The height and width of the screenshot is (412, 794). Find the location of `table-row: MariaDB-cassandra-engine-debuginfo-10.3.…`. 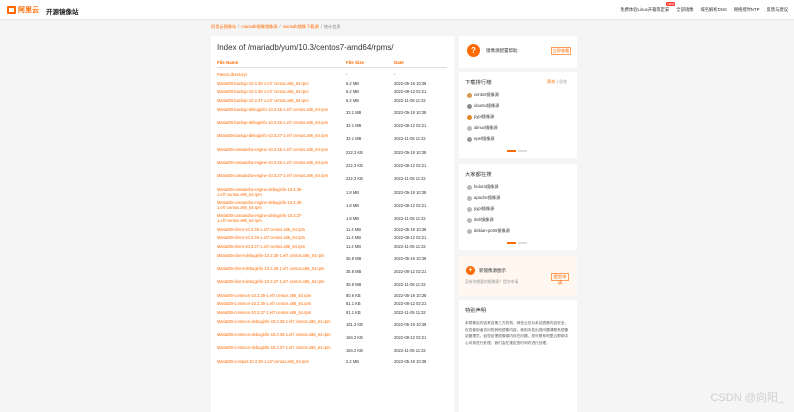

table-row: MariaDB-cassandra-engine-debuginfo-10.3.… is located at coordinates (332, 205).